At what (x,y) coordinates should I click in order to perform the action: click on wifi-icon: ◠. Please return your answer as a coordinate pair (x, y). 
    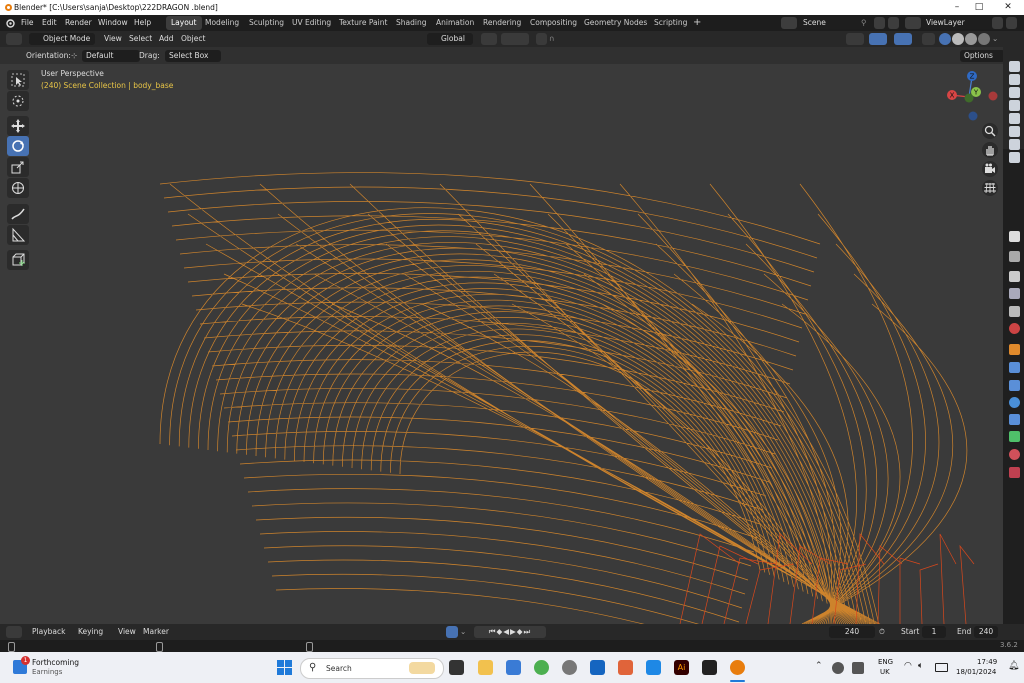
    Looking at the image, I should click on (908, 666).